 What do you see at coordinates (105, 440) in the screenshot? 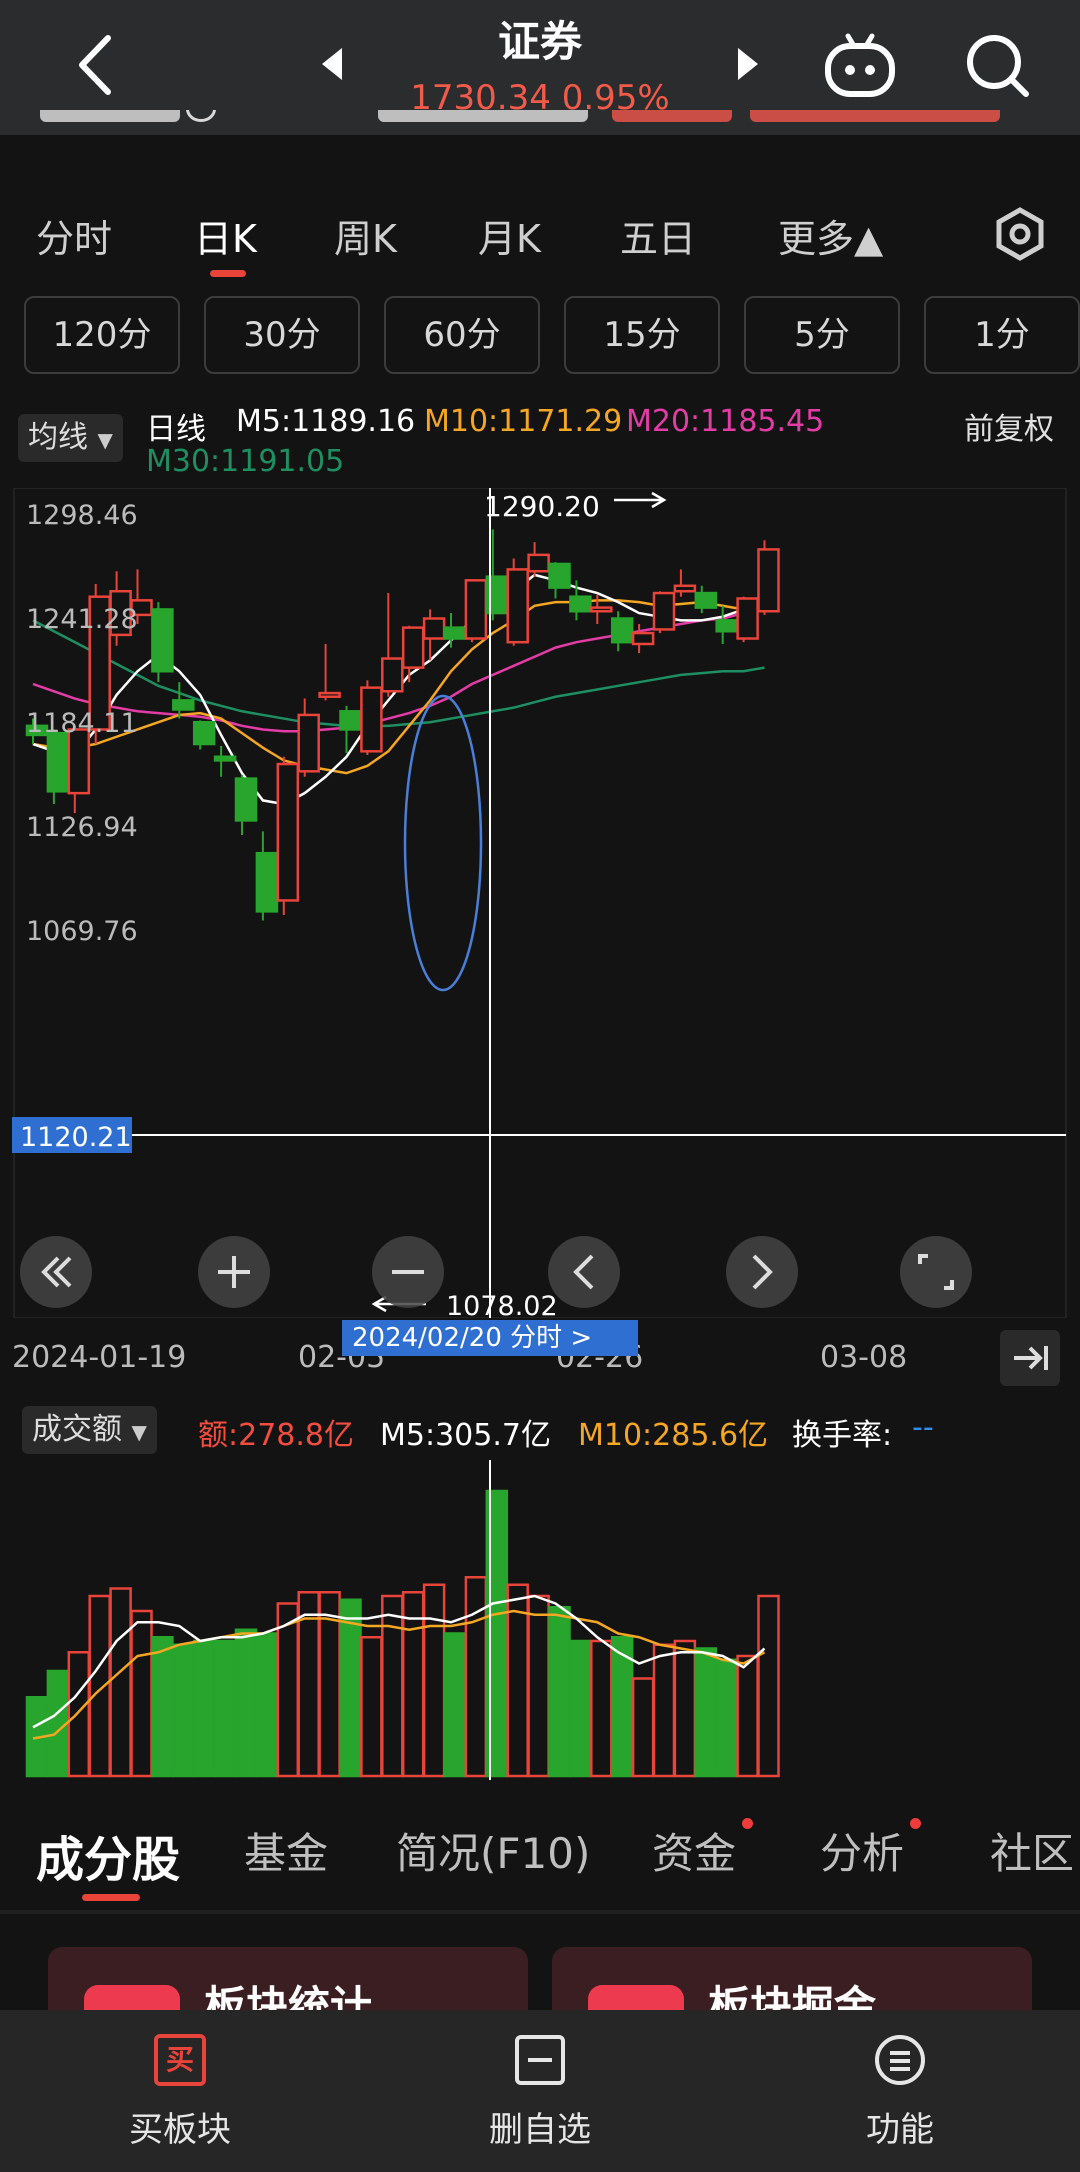
I see `dropdown-arrow-icon: ▼` at bounding box center [105, 440].